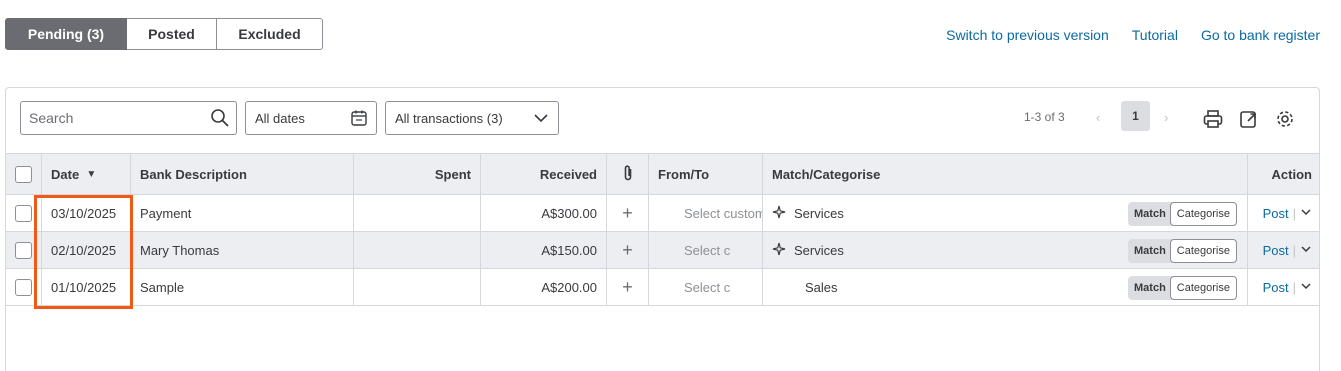 The height and width of the screenshot is (371, 1341). What do you see at coordinates (544, 250) in the screenshot?
I see `row-received: A$150.00` at bounding box center [544, 250].